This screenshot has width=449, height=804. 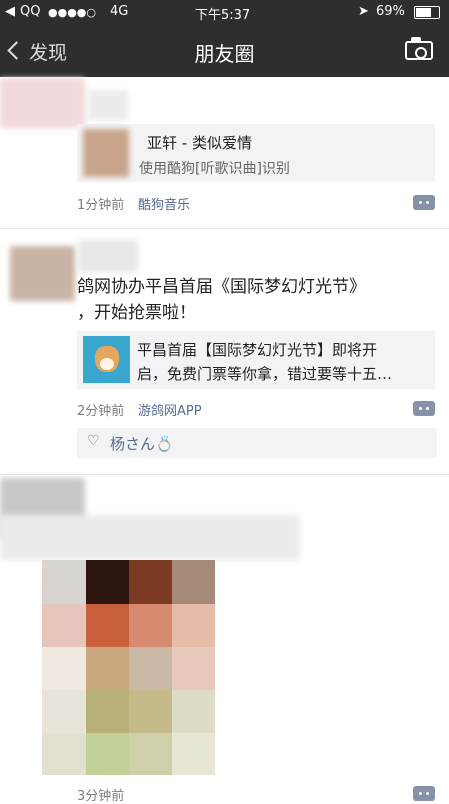 I want to click on post-source: 游鸽网APP, so click(x=170, y=409).